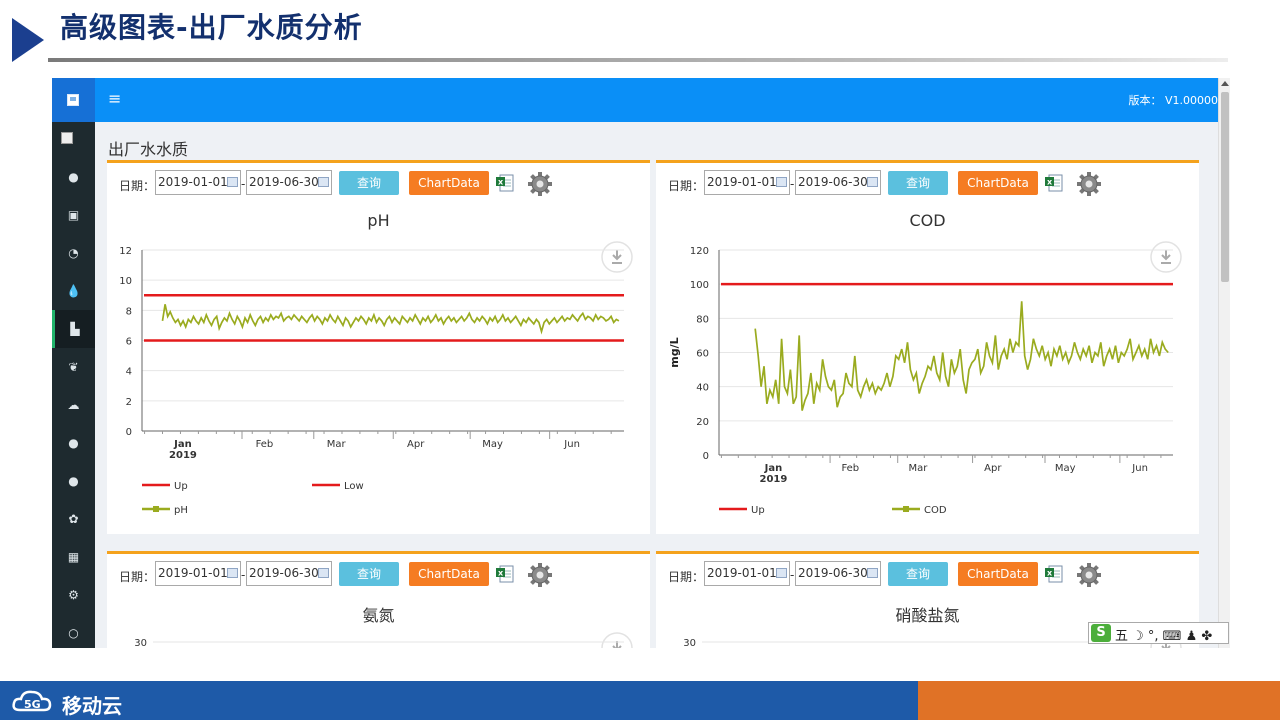  I want to click on section-title: 出厂水水质, so click(148, 149).